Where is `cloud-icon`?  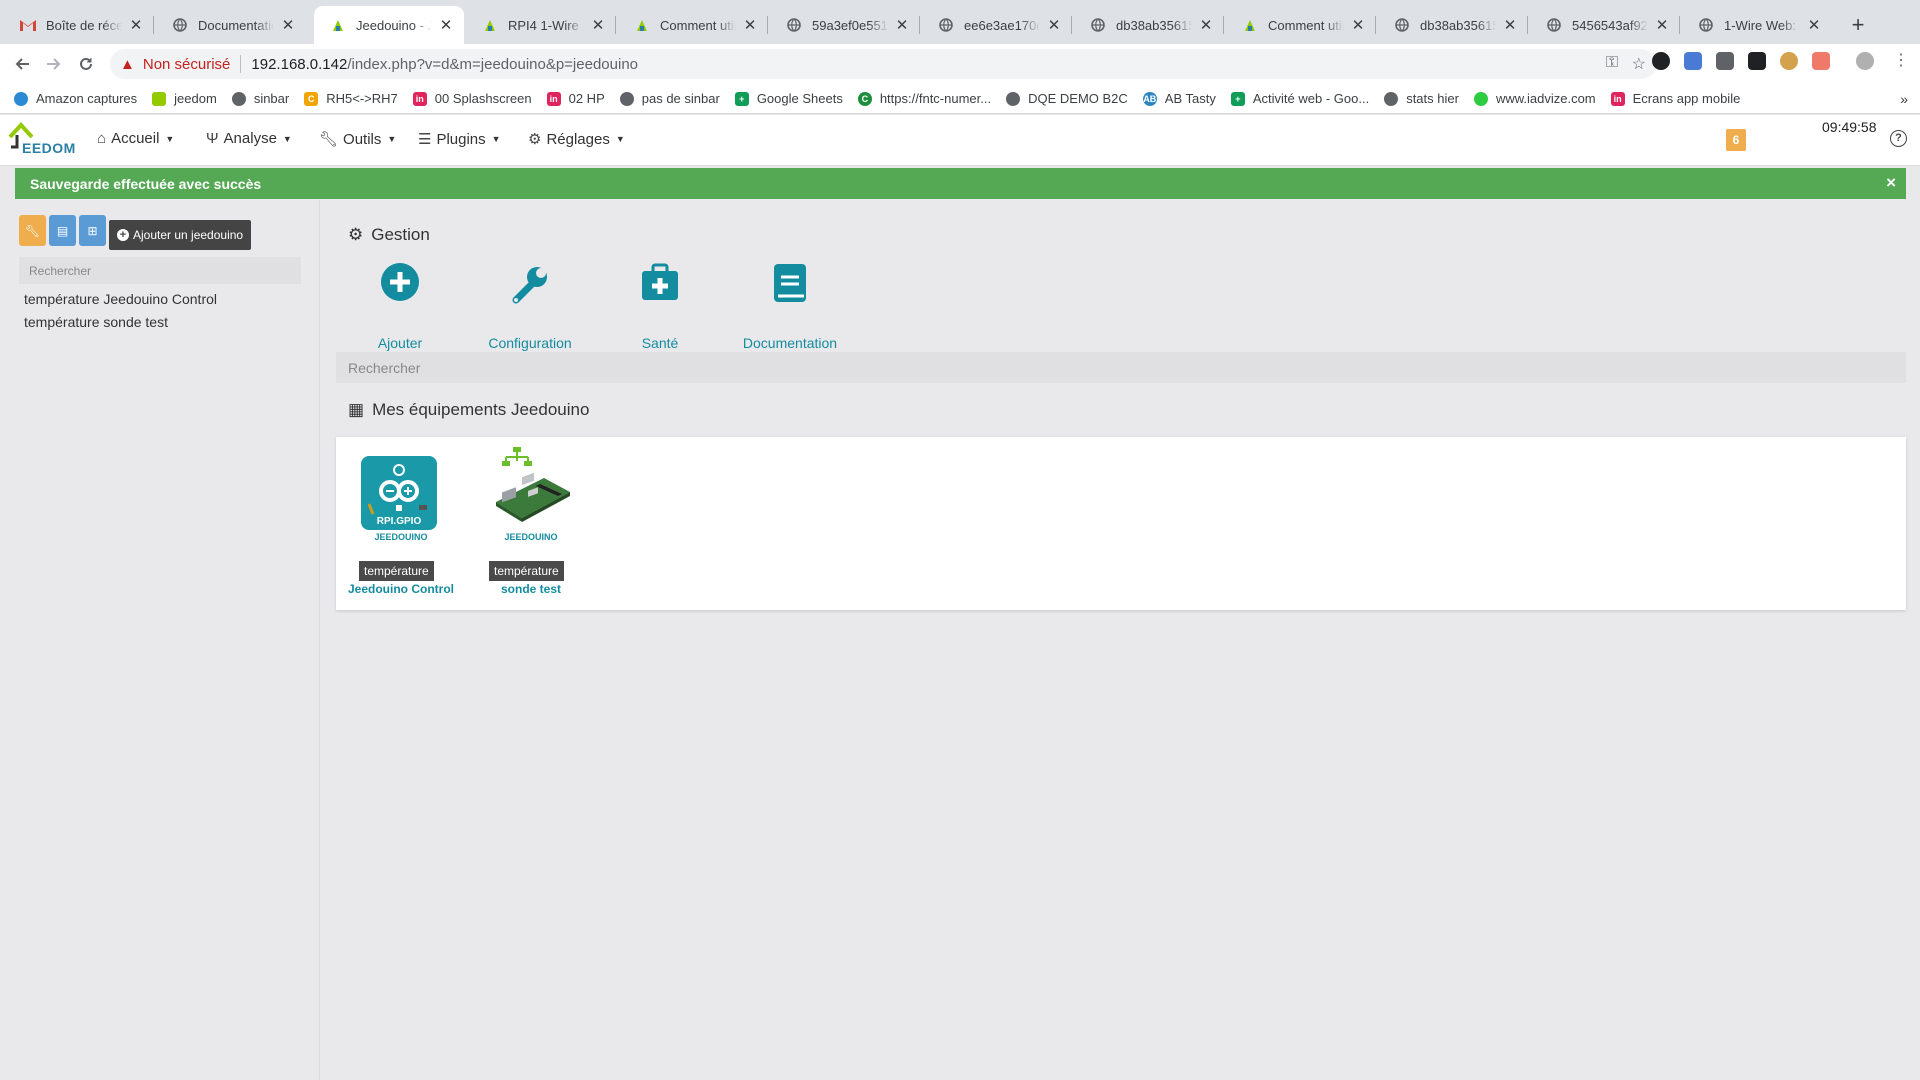 cloud-icon is located at coordinates (21, 98).